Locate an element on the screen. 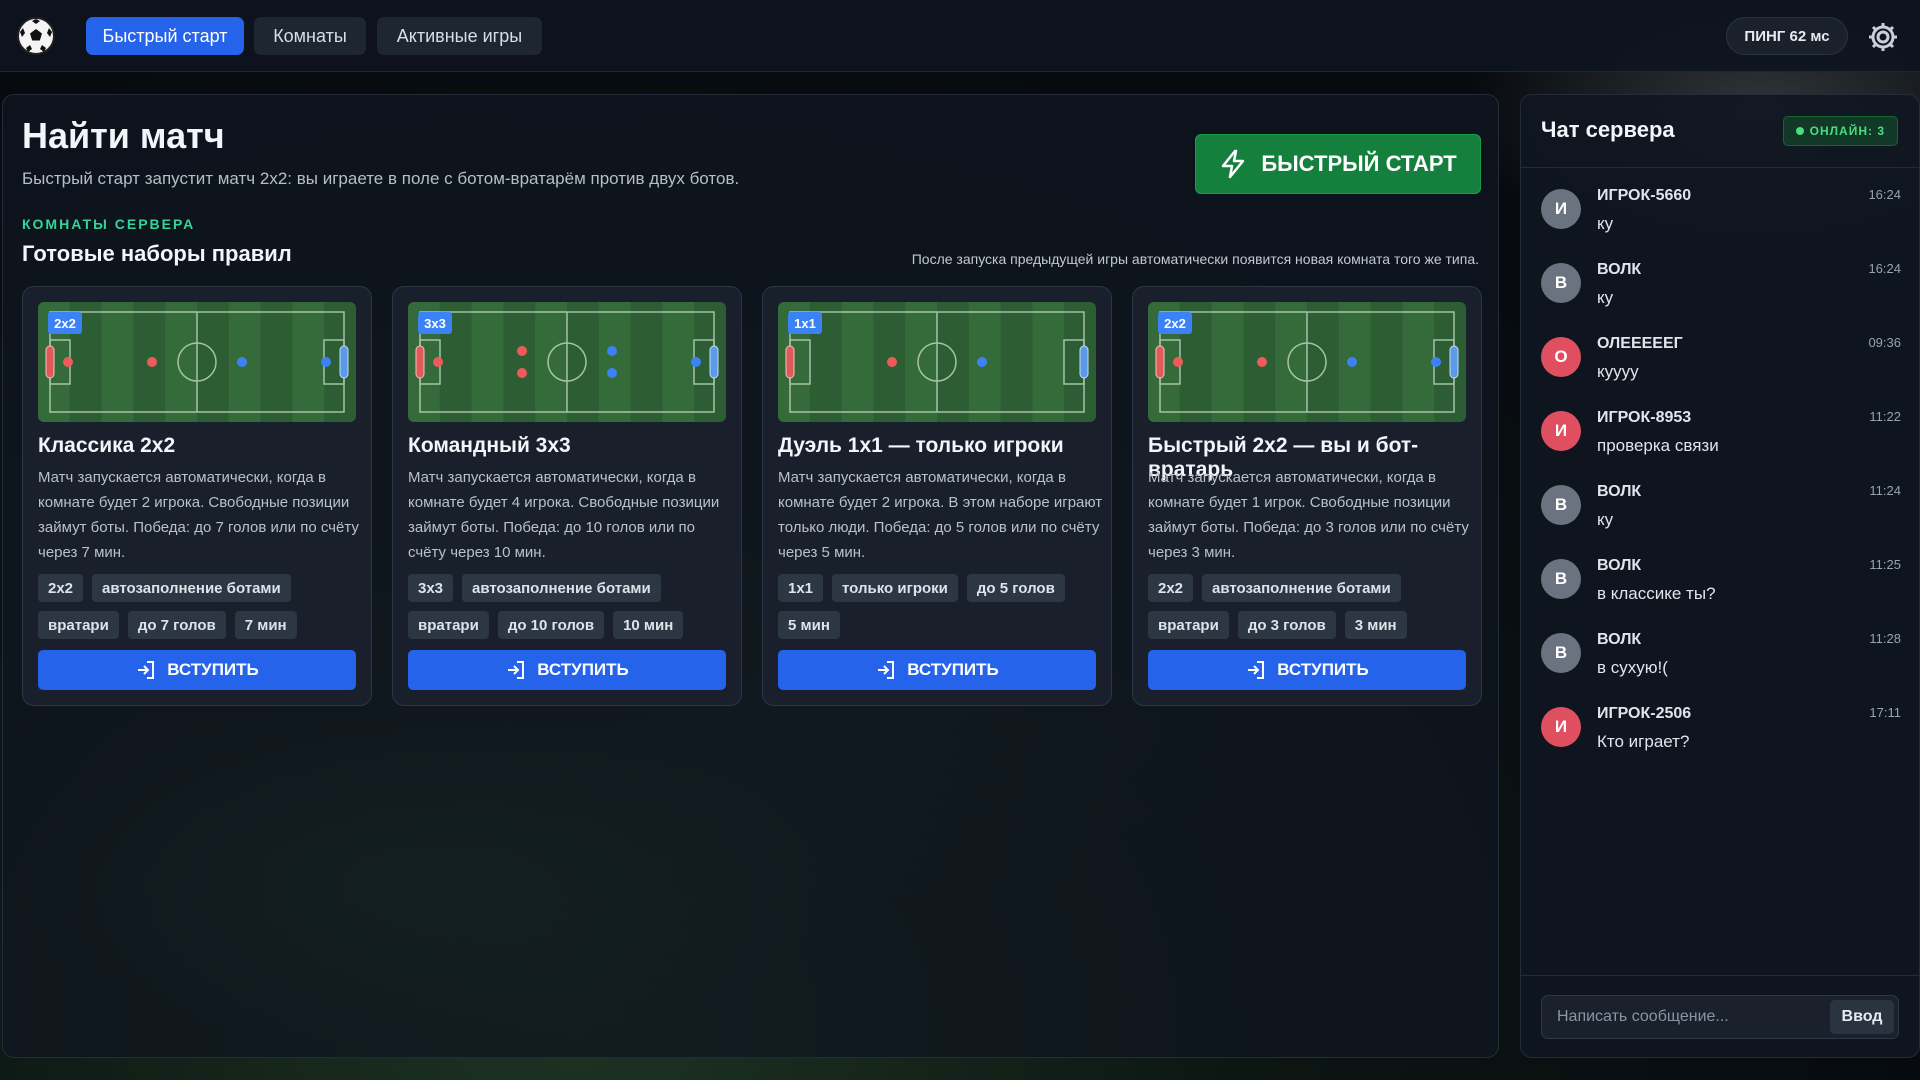  tag: до 3 голов is located at coordinates (1286, 625).